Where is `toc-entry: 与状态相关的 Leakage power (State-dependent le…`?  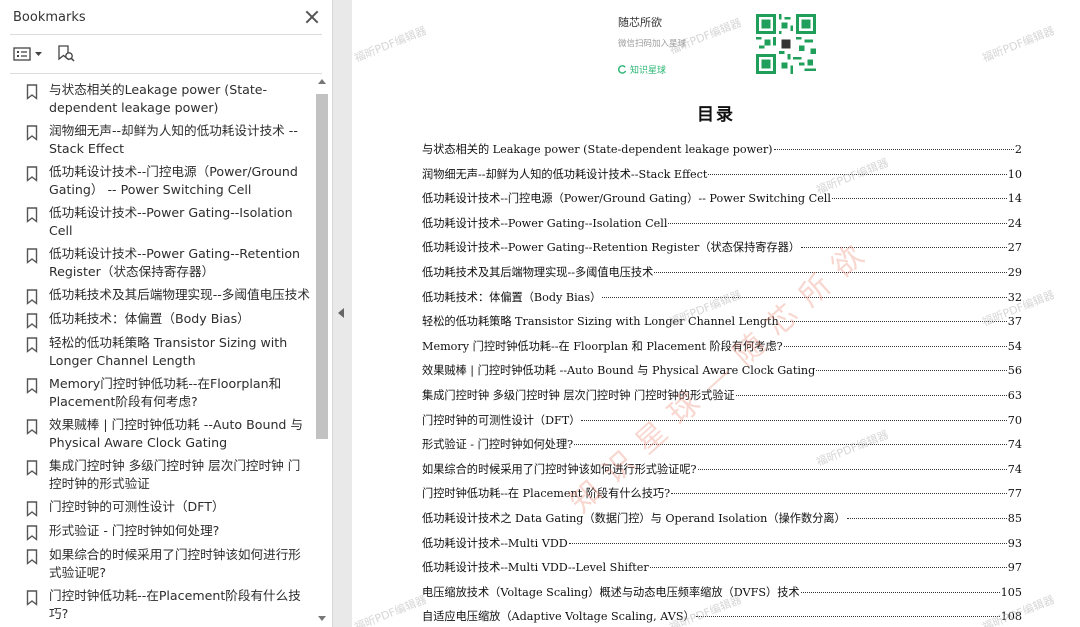 toc-entry: 与状态相关的 Leakage power (State-dependent le… is located at coordinates (722, 153).